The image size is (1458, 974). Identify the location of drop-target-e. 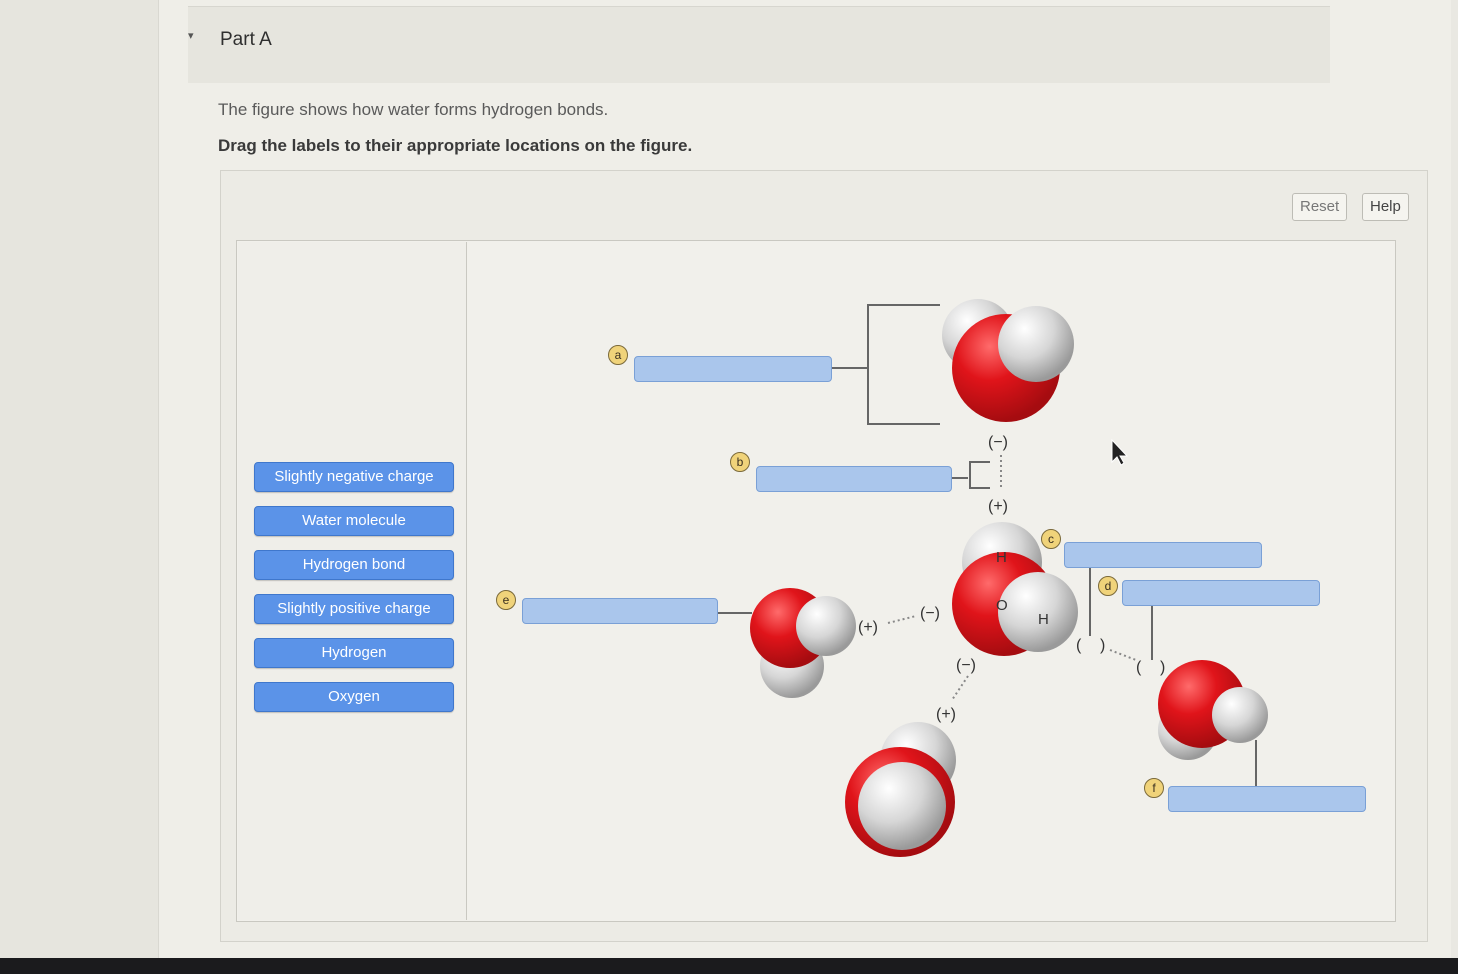
(620, 611).